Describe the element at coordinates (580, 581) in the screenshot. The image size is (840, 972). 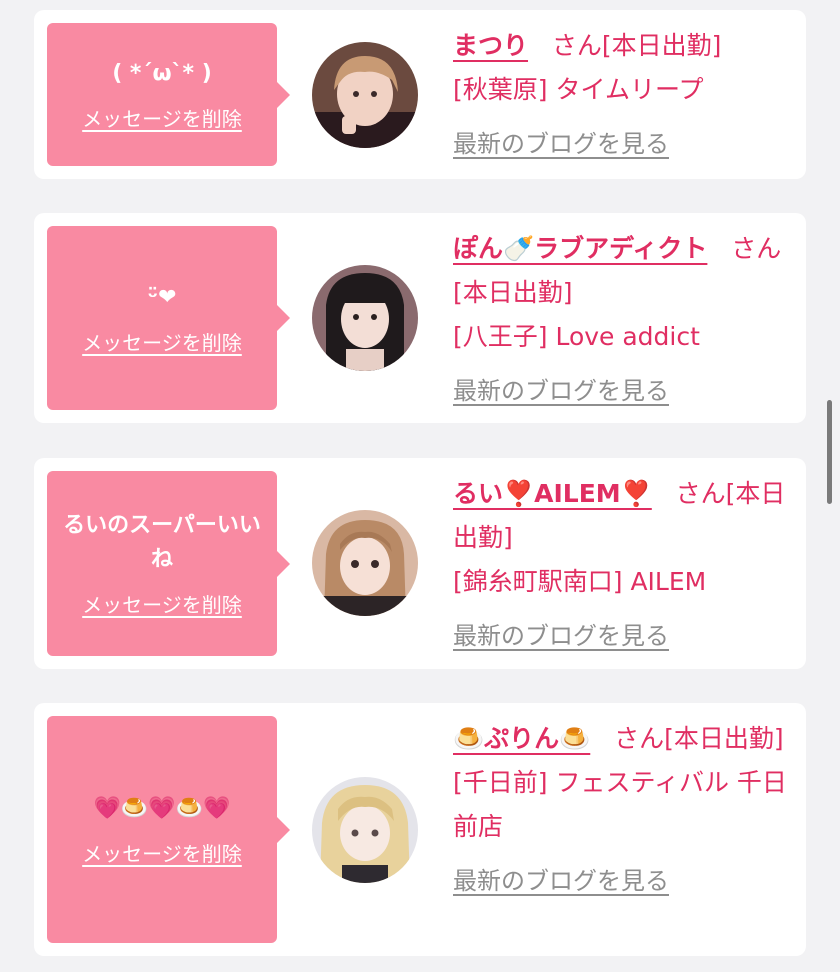
I see `shop-label: [錦糸町駅南口] AILEM` at that location.